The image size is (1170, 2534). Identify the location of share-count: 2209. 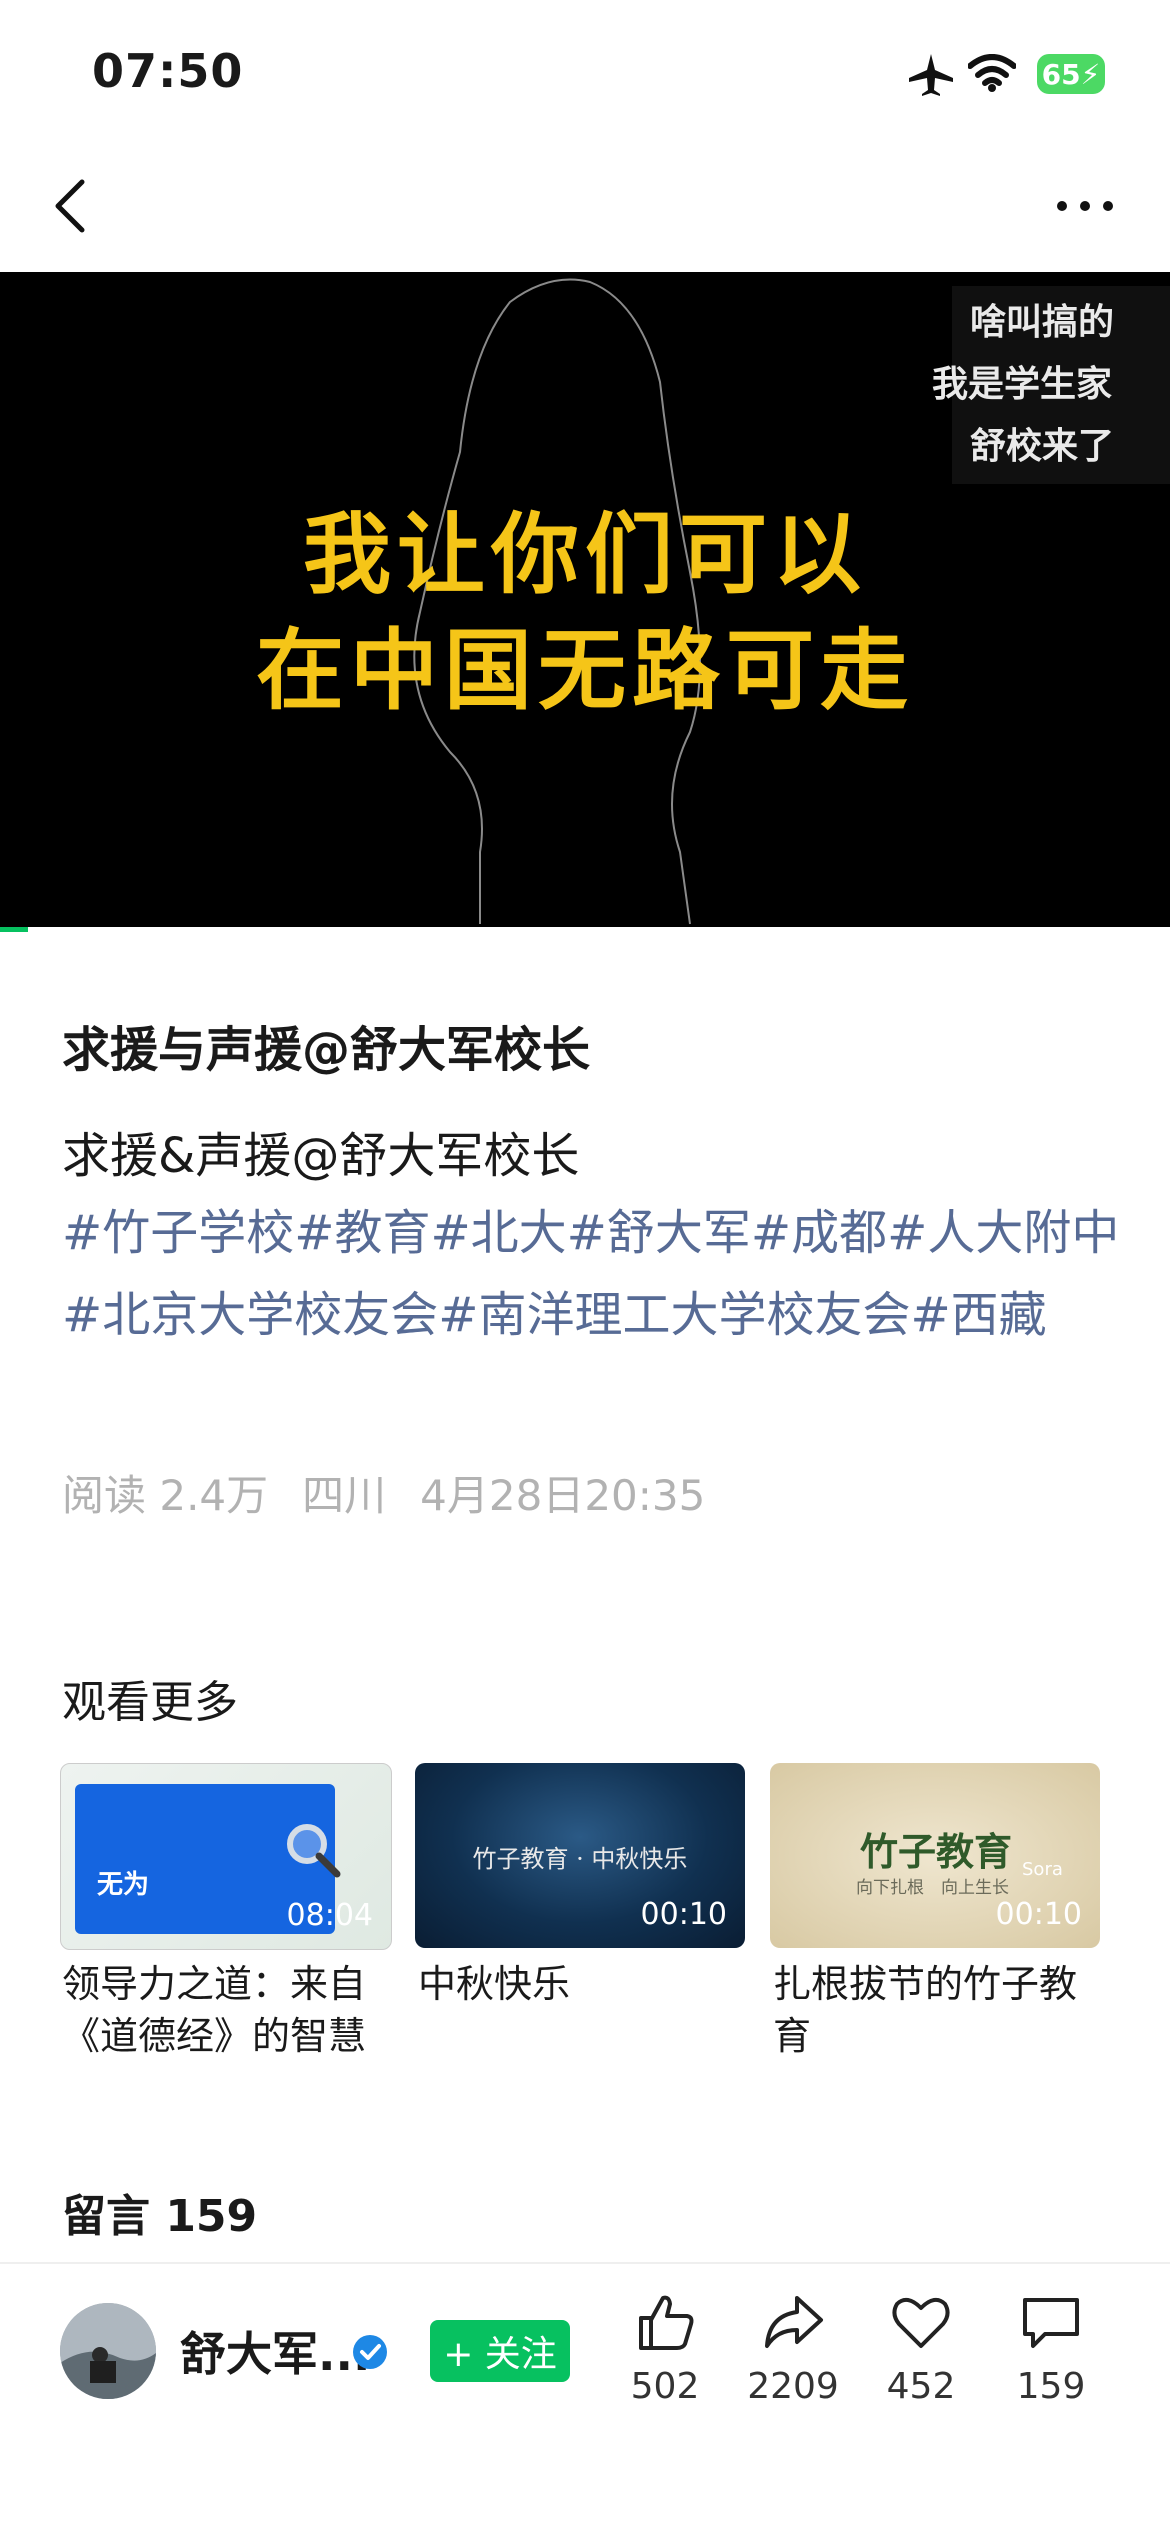
(793, 2386).